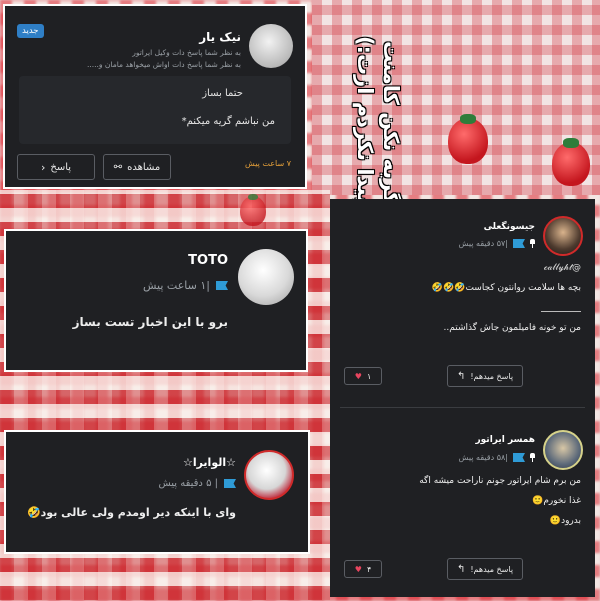 The image size is (600, 601). I want to click on meta-row: |۱ ساعت پیش, so click(185, 285).